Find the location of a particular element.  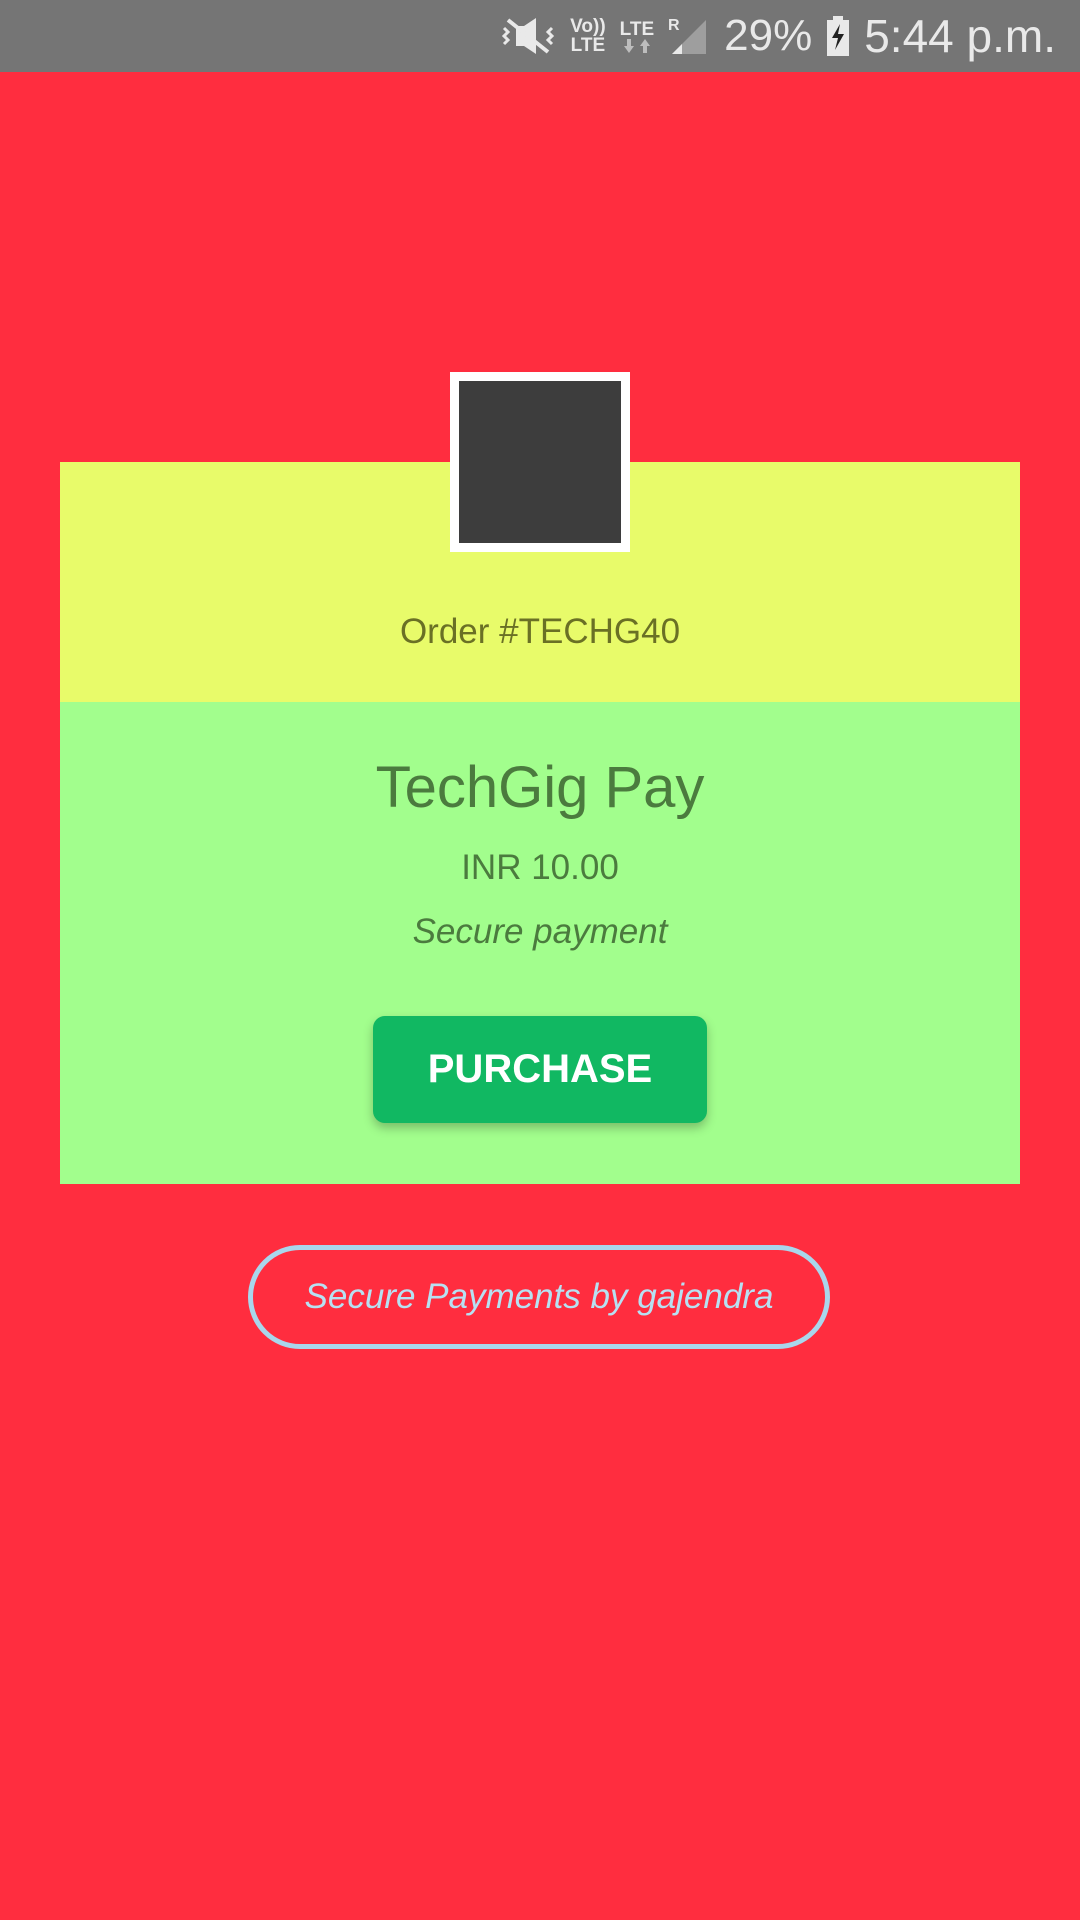

lte-label: LTE is located at coordinates (637, 29).